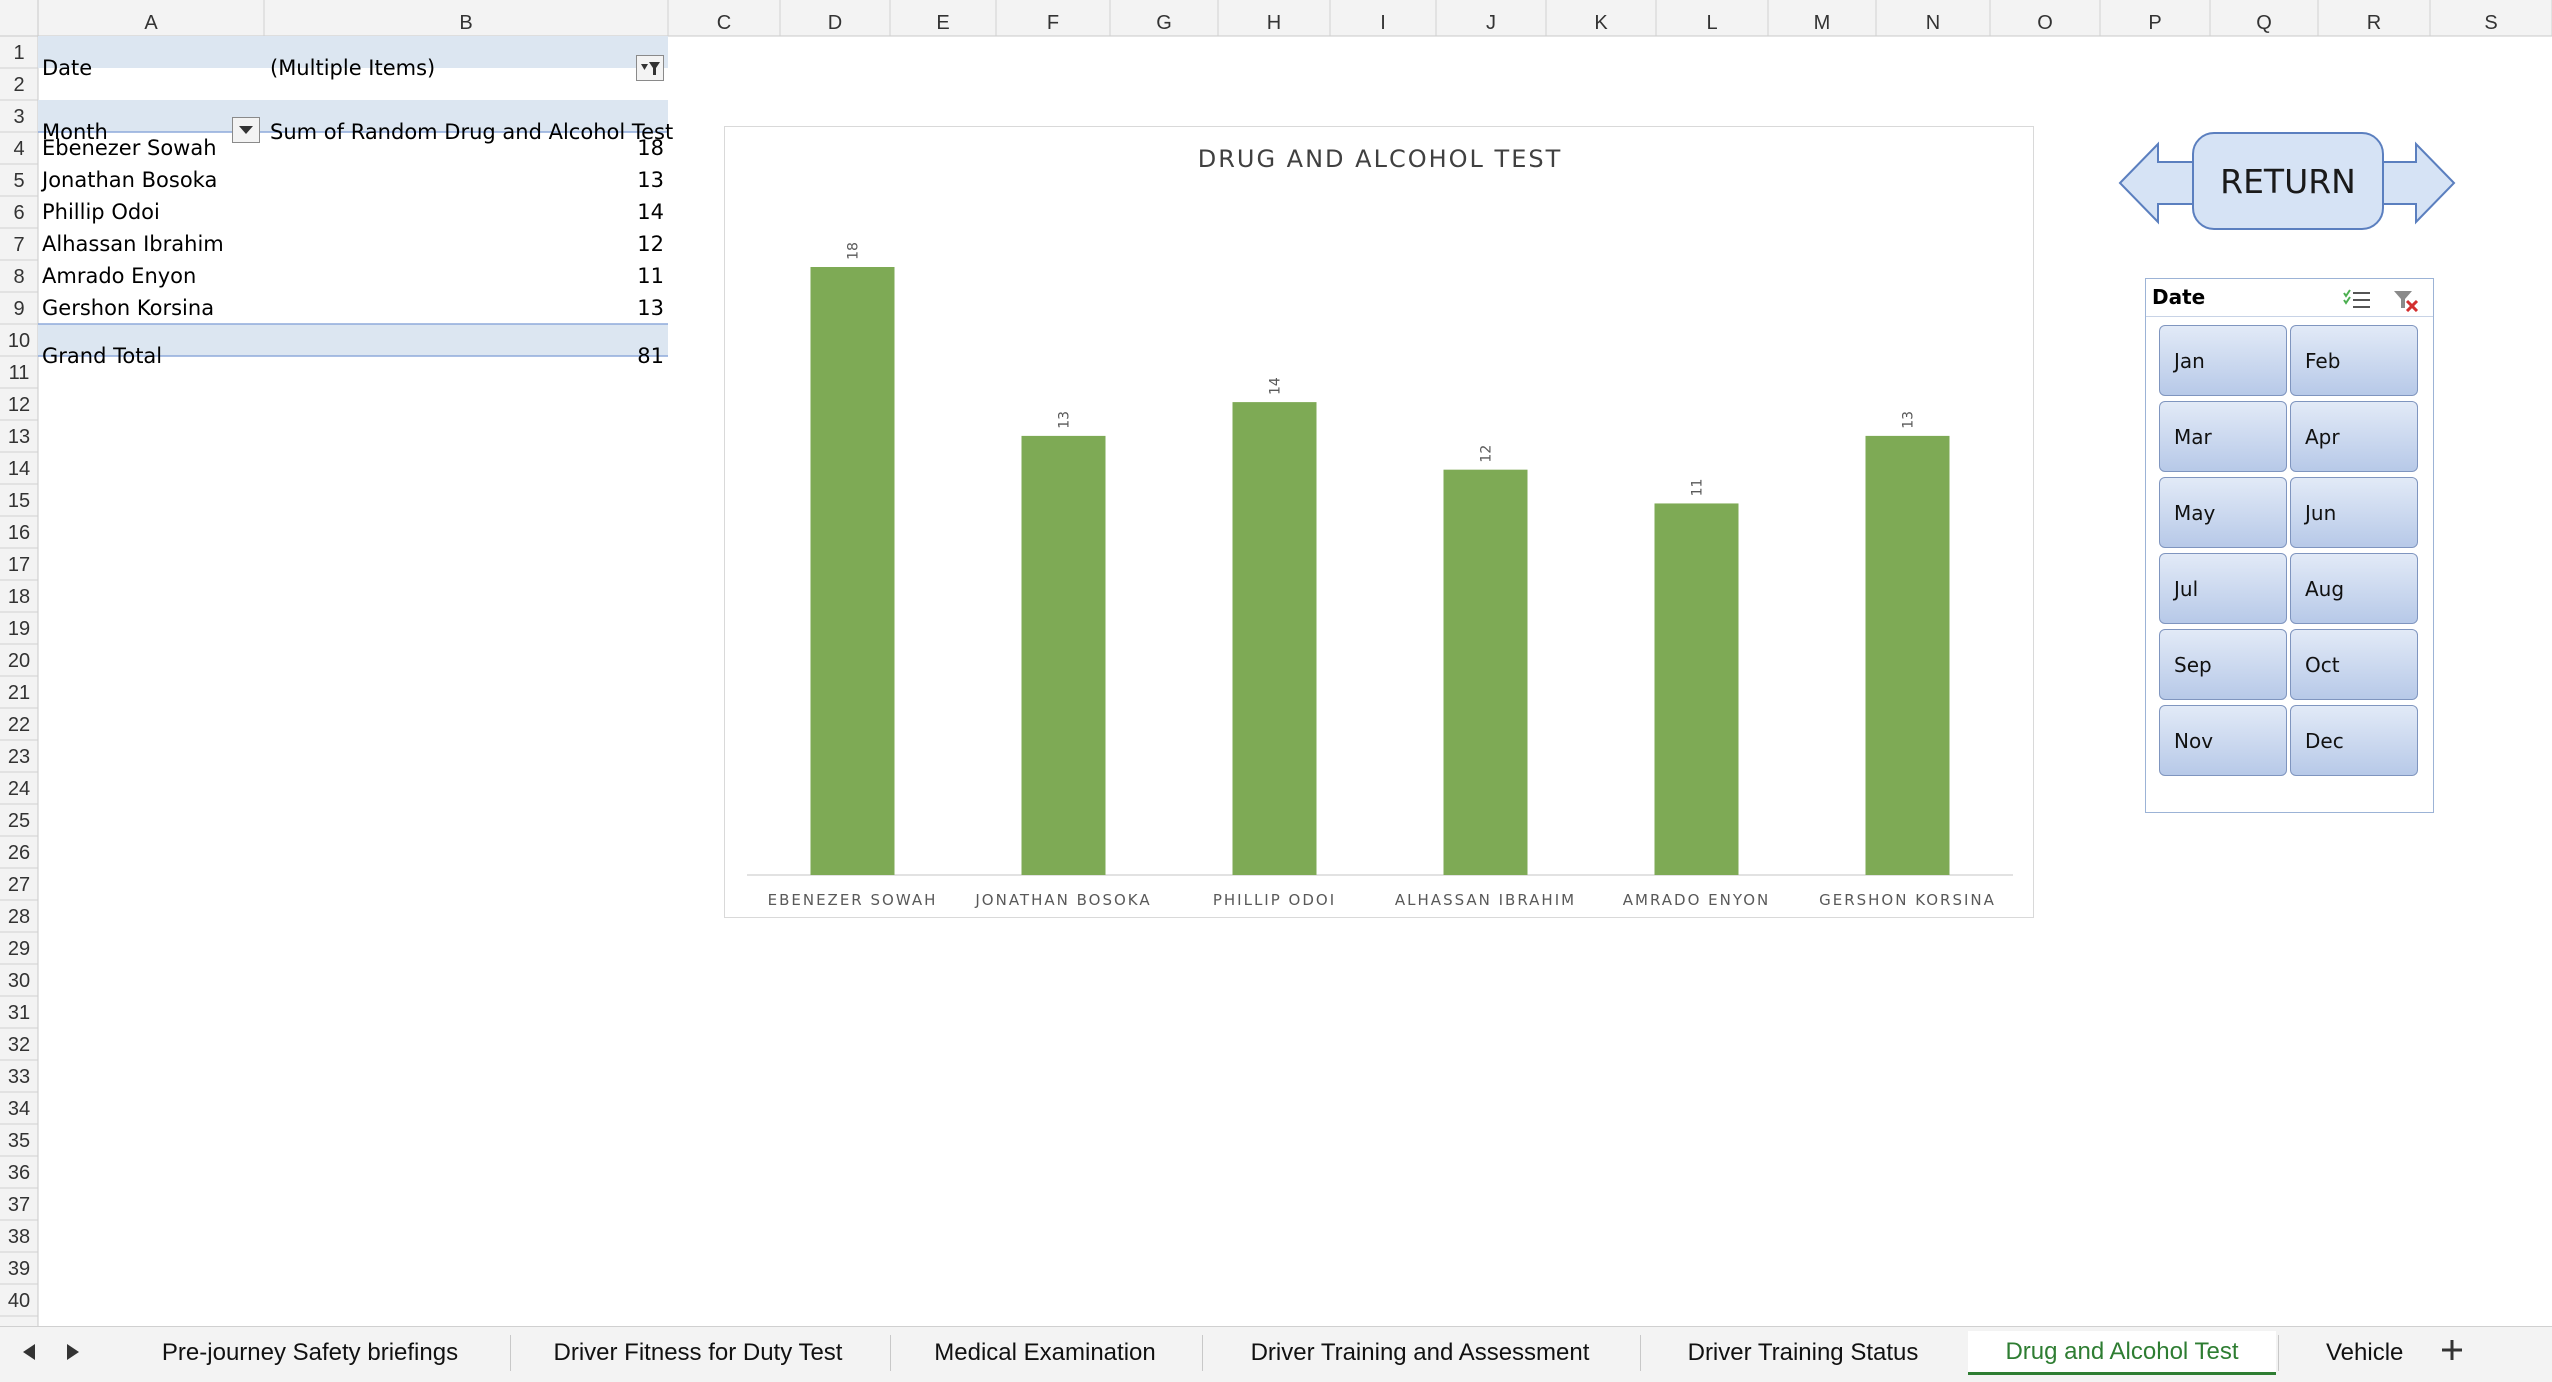 The height and width of the screenshot is (1382, 2552). What do you see at coordinates (465, 23) in the screenshot?
I see `column-header: B` at bounding box center [465, 23].